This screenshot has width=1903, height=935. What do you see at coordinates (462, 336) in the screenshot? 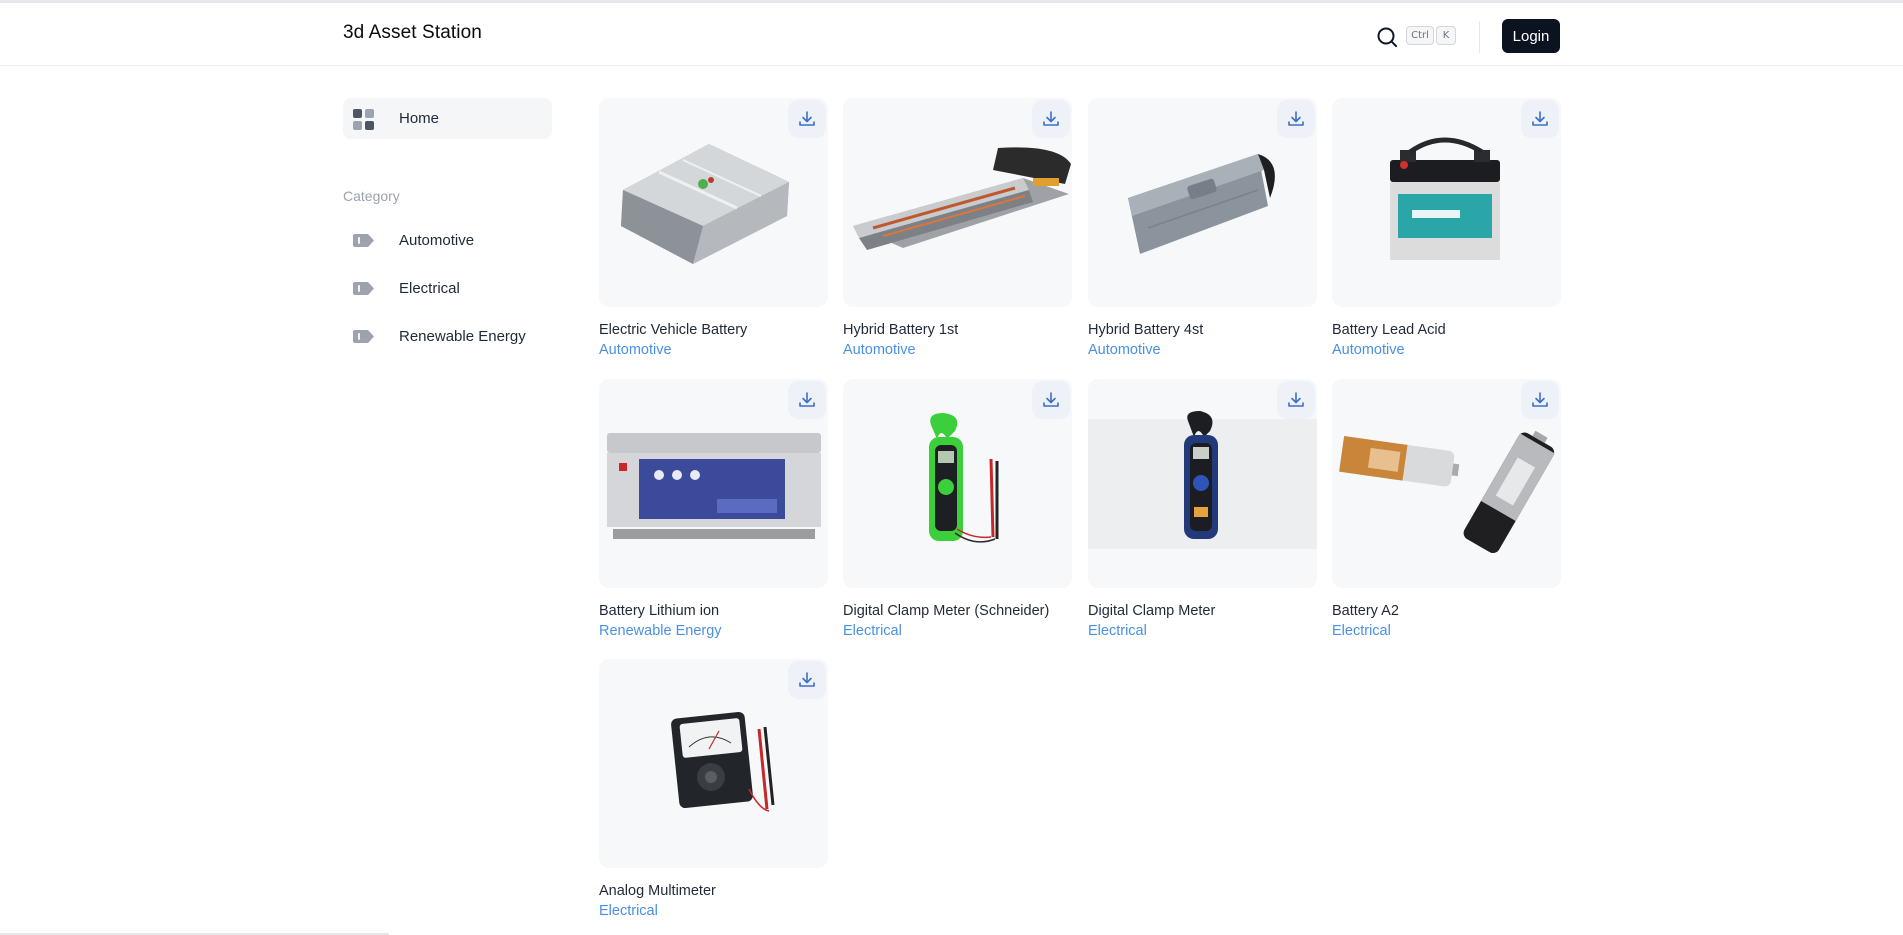
I see `sidebar-item-label: Renewable Energy` at bounding box center [462, 336].